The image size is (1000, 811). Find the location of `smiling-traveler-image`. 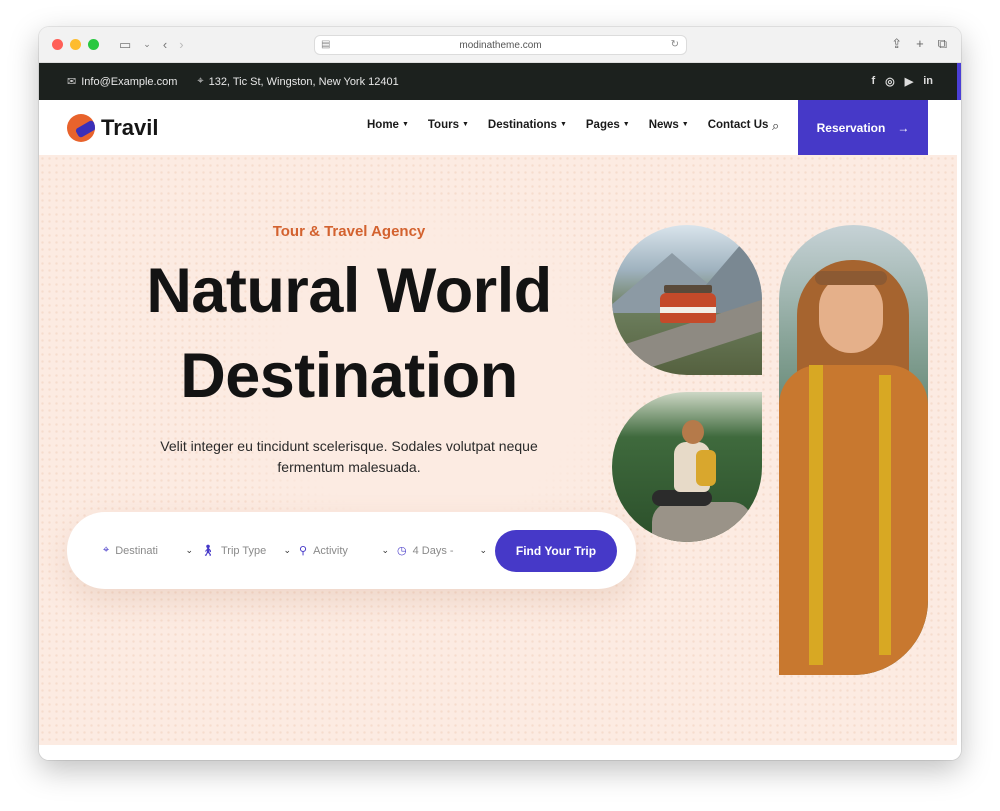

smiling-traveler-image is located at coordinates (853, 450).